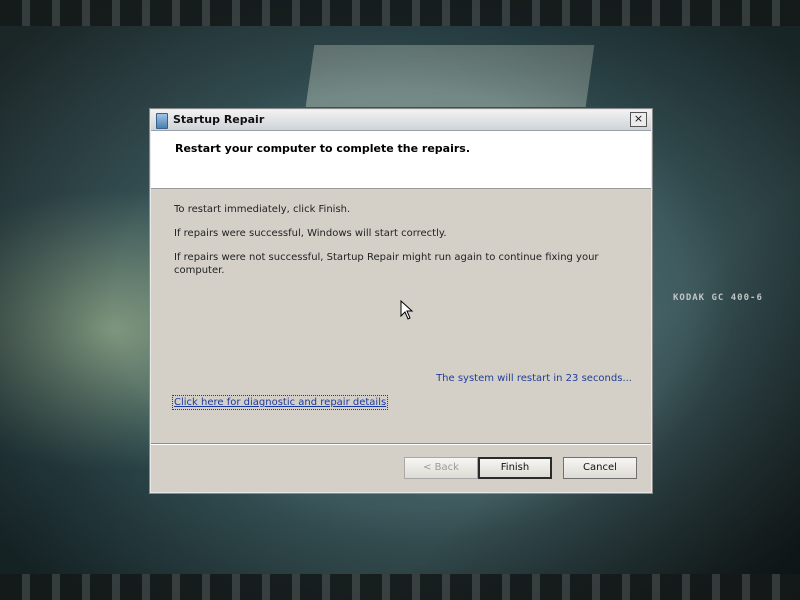 The width and height of the screenshot is (800, 600). Describe the element at coordinates (718, 298) in the screenshot. I see `film-edge-text: KODAK GC 400-6` at that location.